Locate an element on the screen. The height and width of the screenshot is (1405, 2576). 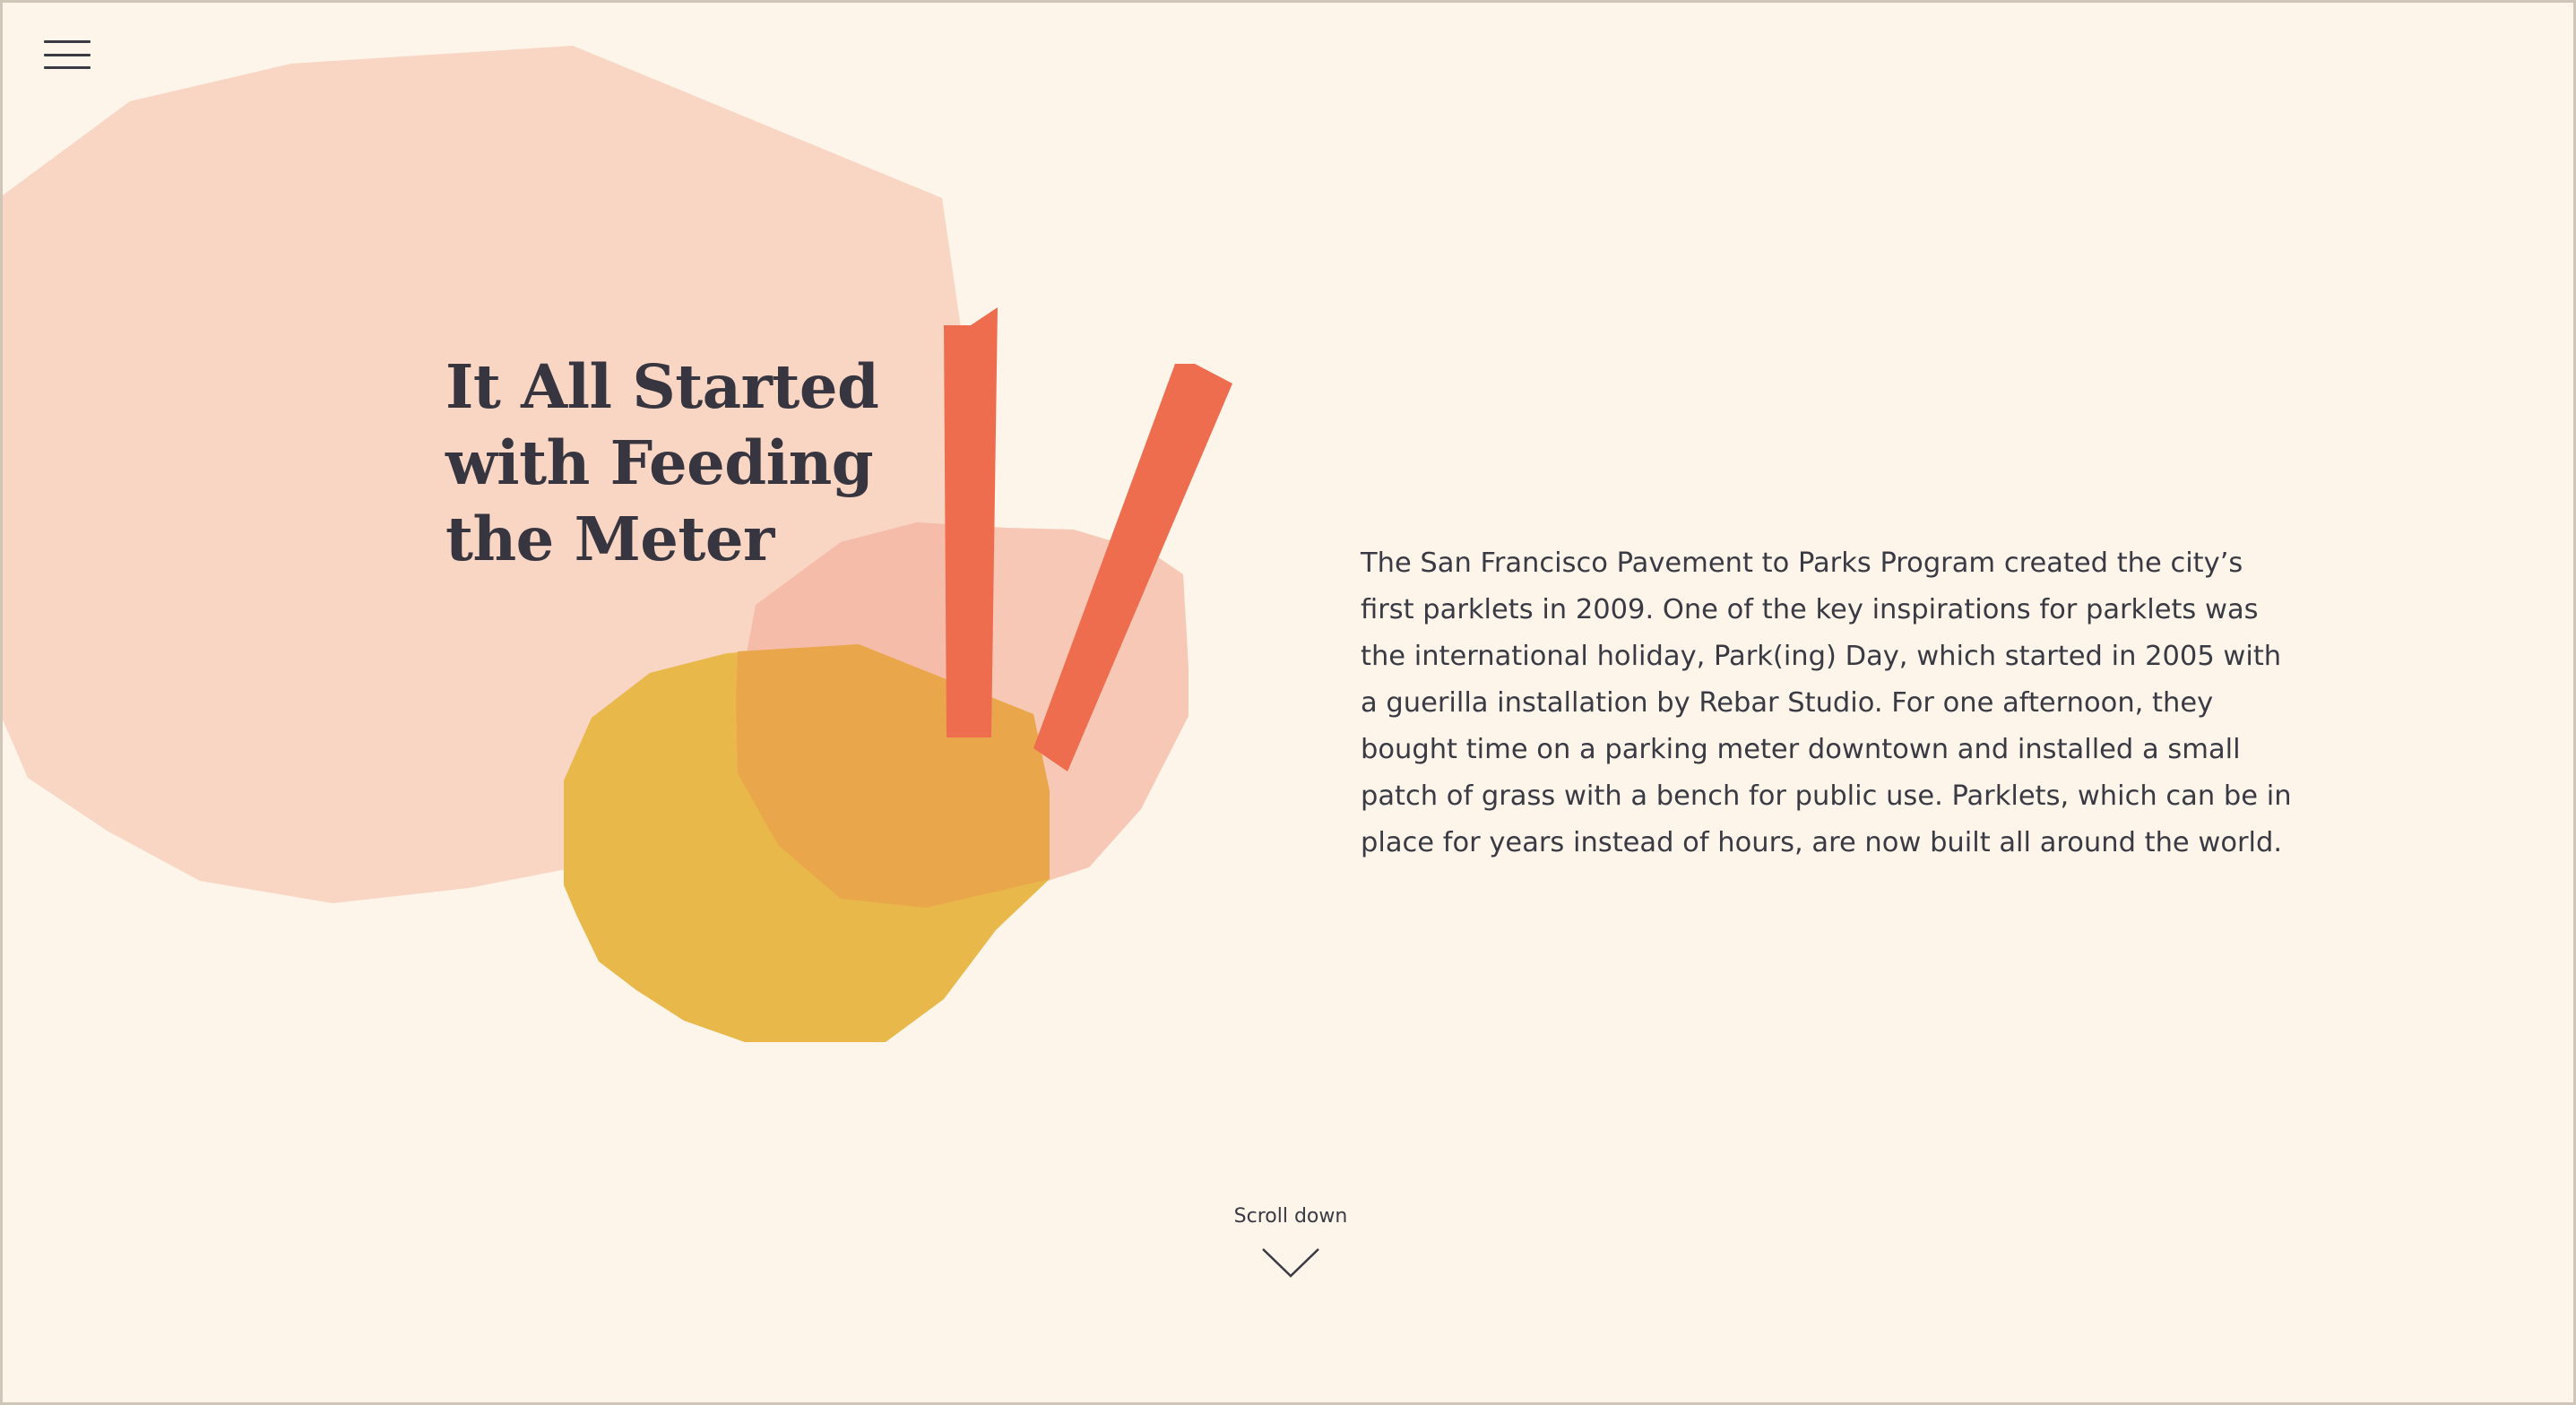
chevron-down-icon is located at coordinates (1290, 1263).